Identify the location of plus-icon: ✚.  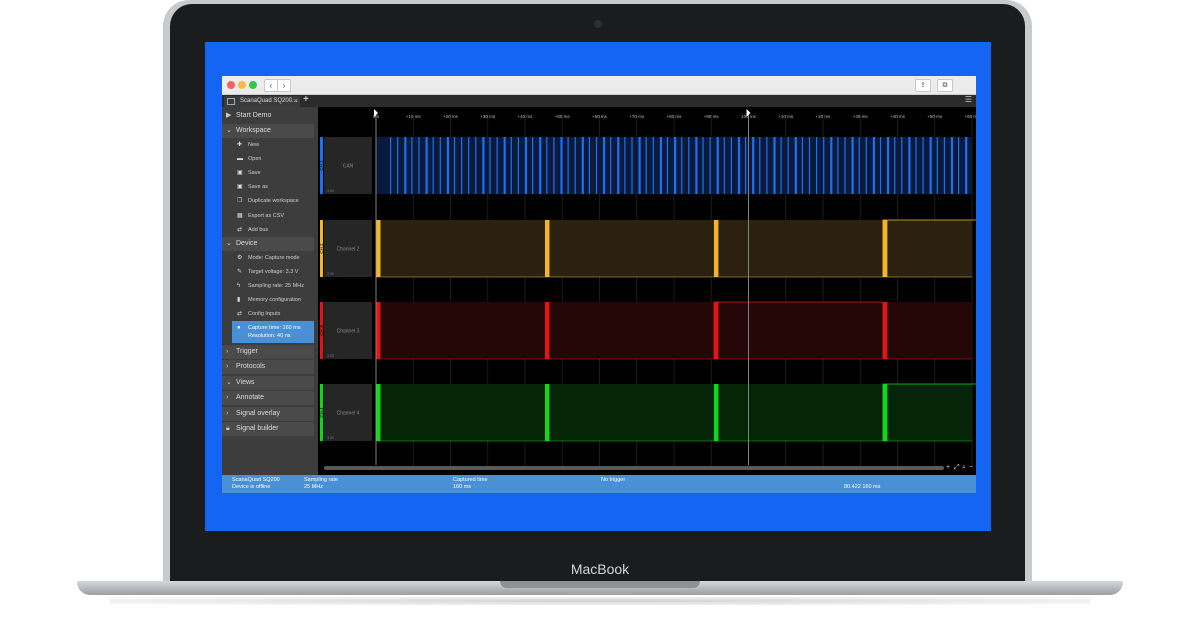
(240, 145).